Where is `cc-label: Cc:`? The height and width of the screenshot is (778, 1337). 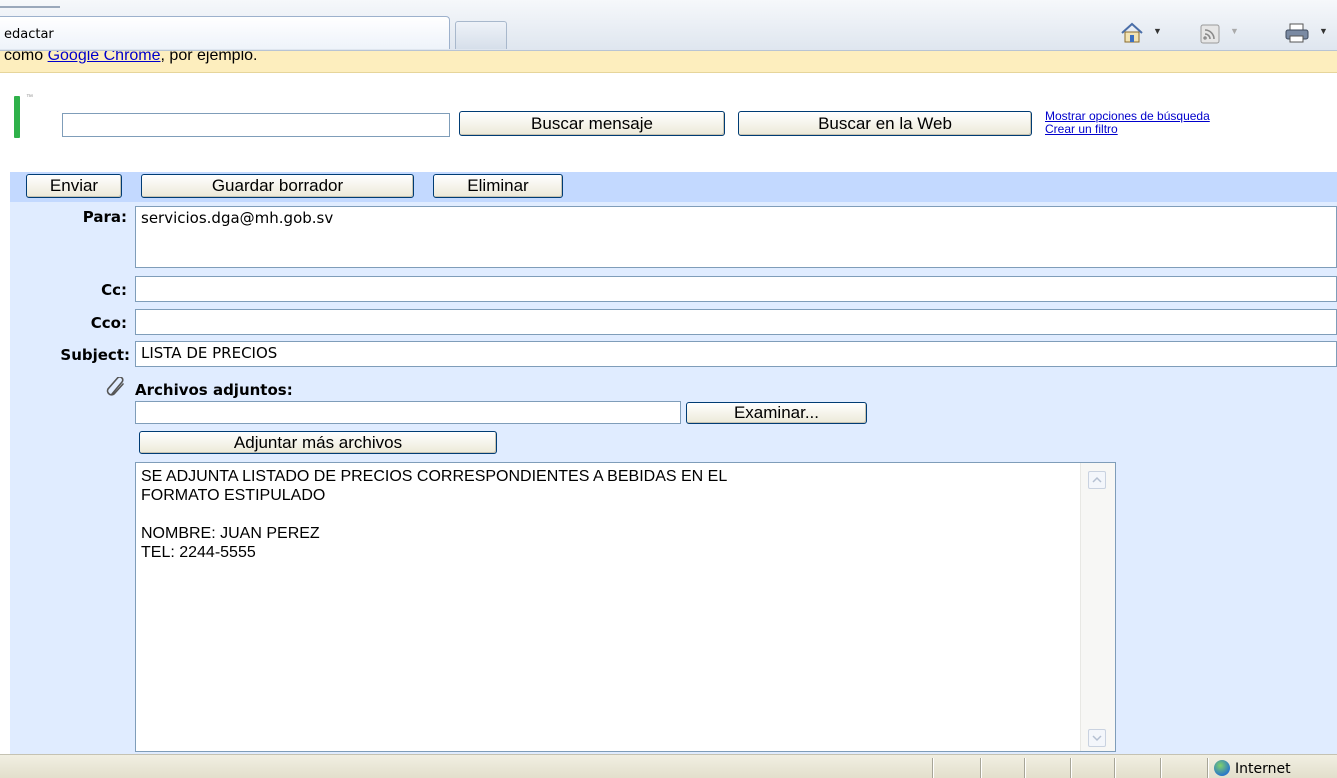
cc-label: Cc: is located at coordinates (114, 290).